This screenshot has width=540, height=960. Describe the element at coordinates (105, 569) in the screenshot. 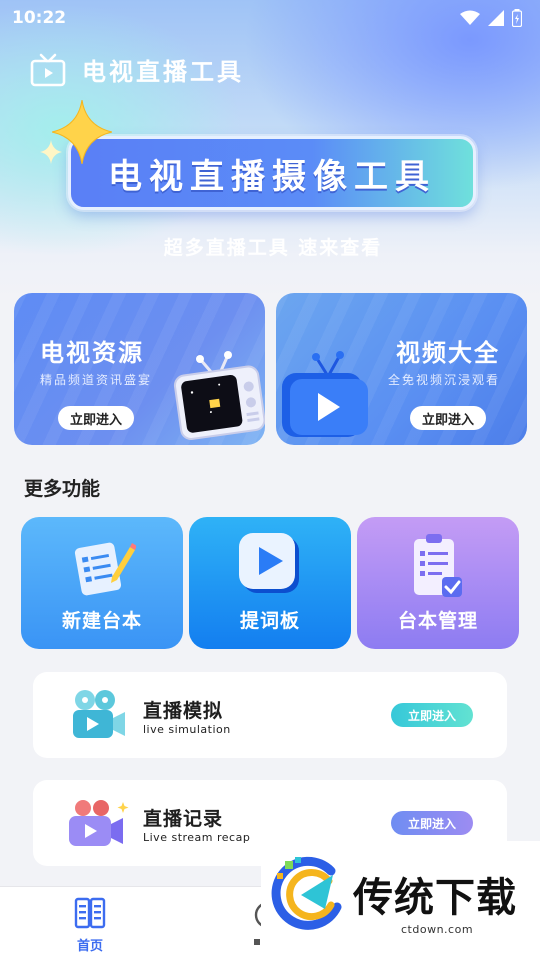

I see `notebook-pencil-icon` at that location.